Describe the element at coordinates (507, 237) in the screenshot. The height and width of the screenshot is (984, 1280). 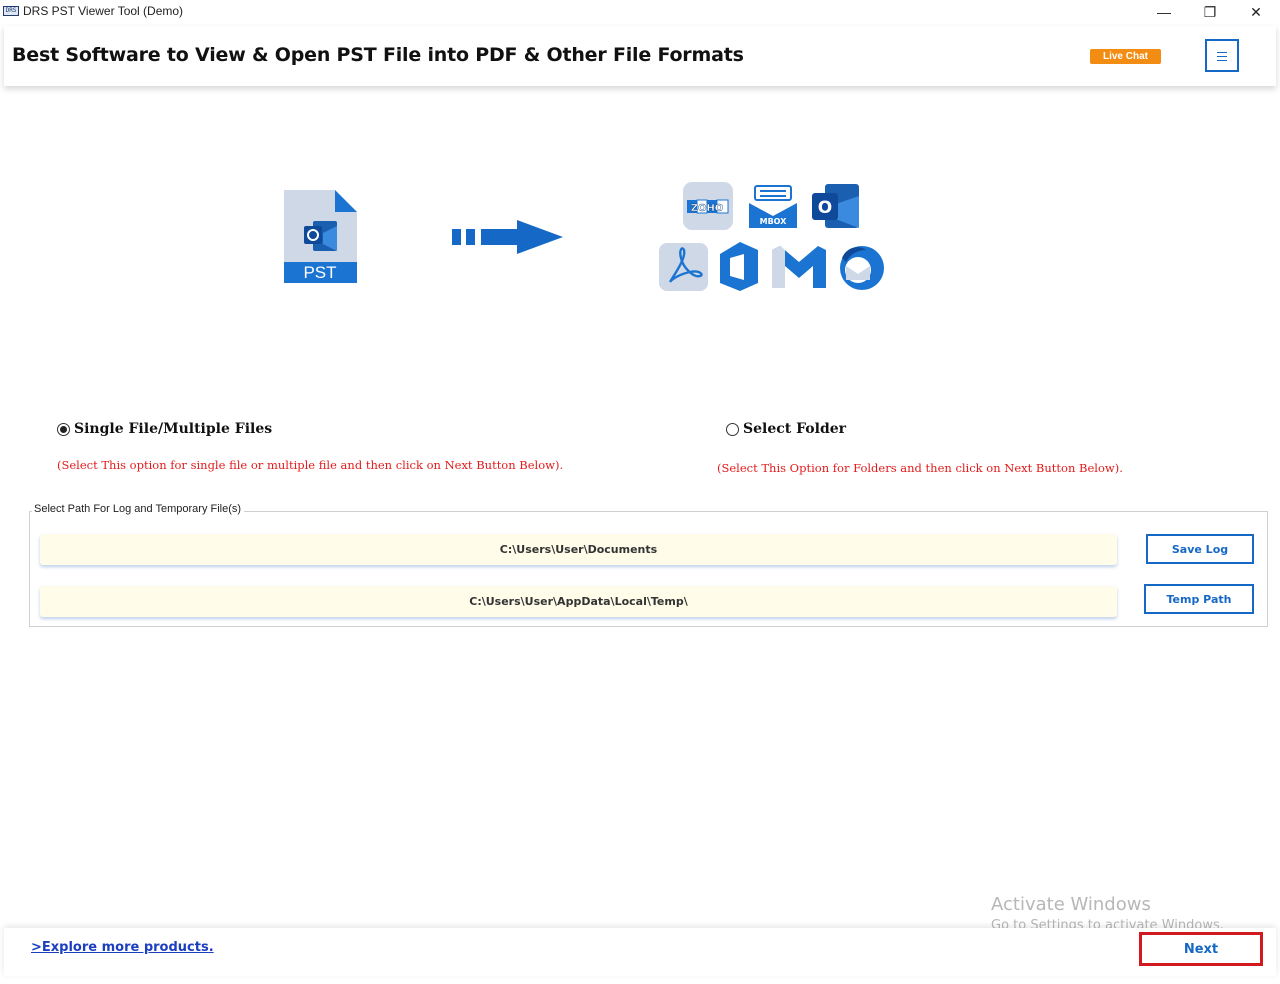
I see `right-arrow-icon` at that location.